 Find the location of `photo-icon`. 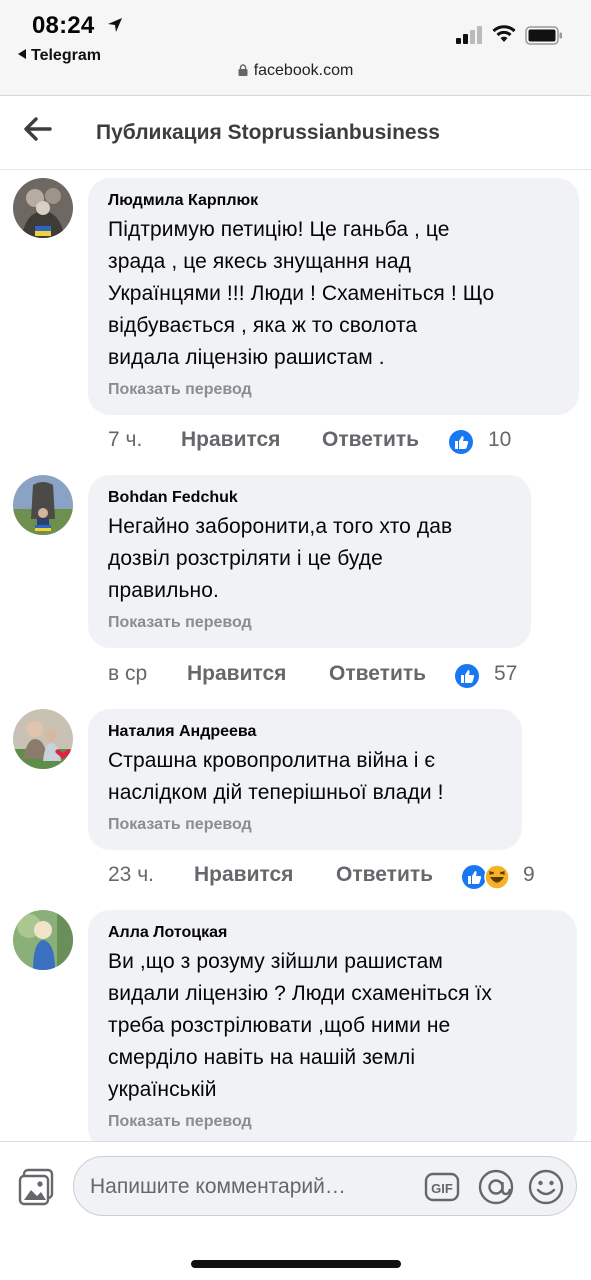

photo-icon is located at coordinates (37, 1187).